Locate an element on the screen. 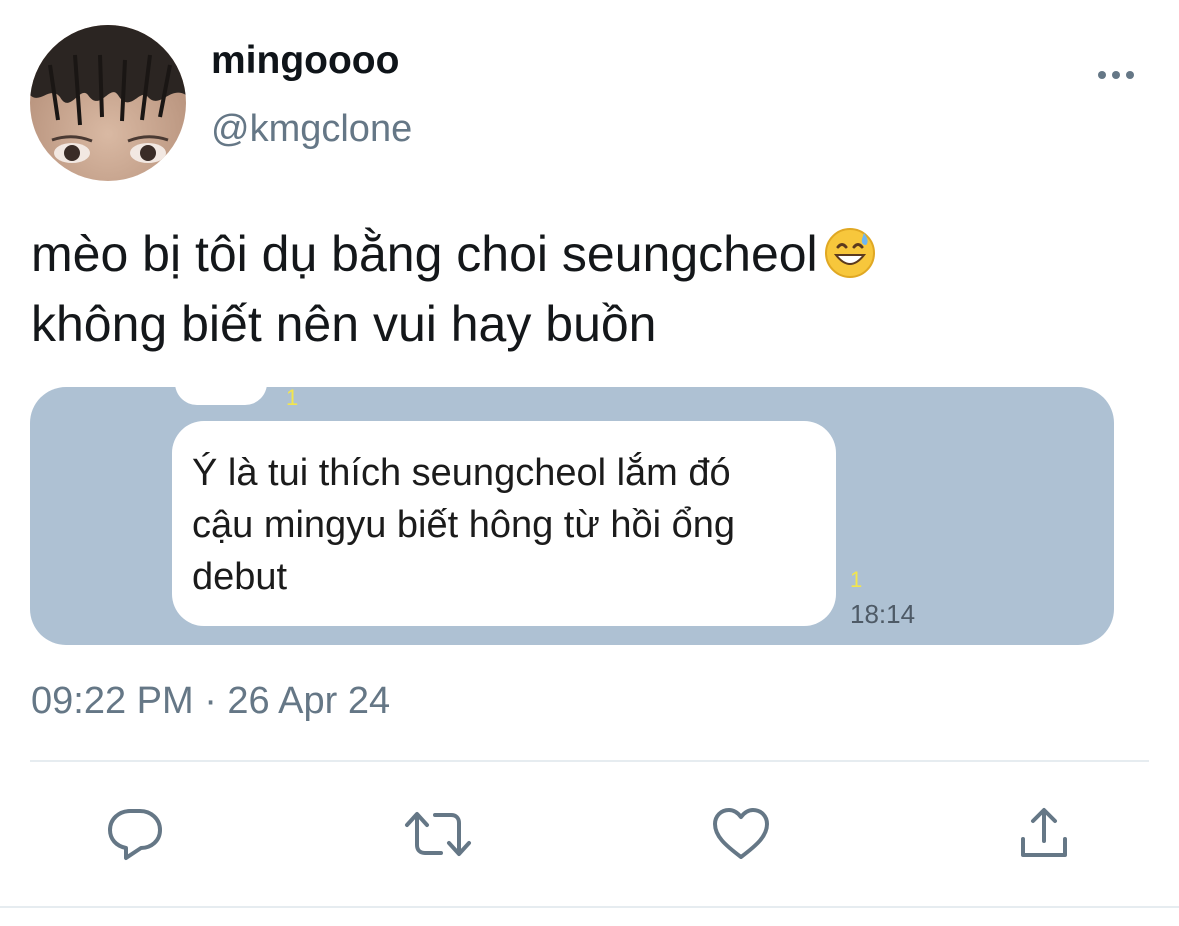 This screenshot has height=926, width=1179. tweet-text-line-1: mèo bị tôi dụ bằng choi seungcheol is located at coordinates (424, 254).